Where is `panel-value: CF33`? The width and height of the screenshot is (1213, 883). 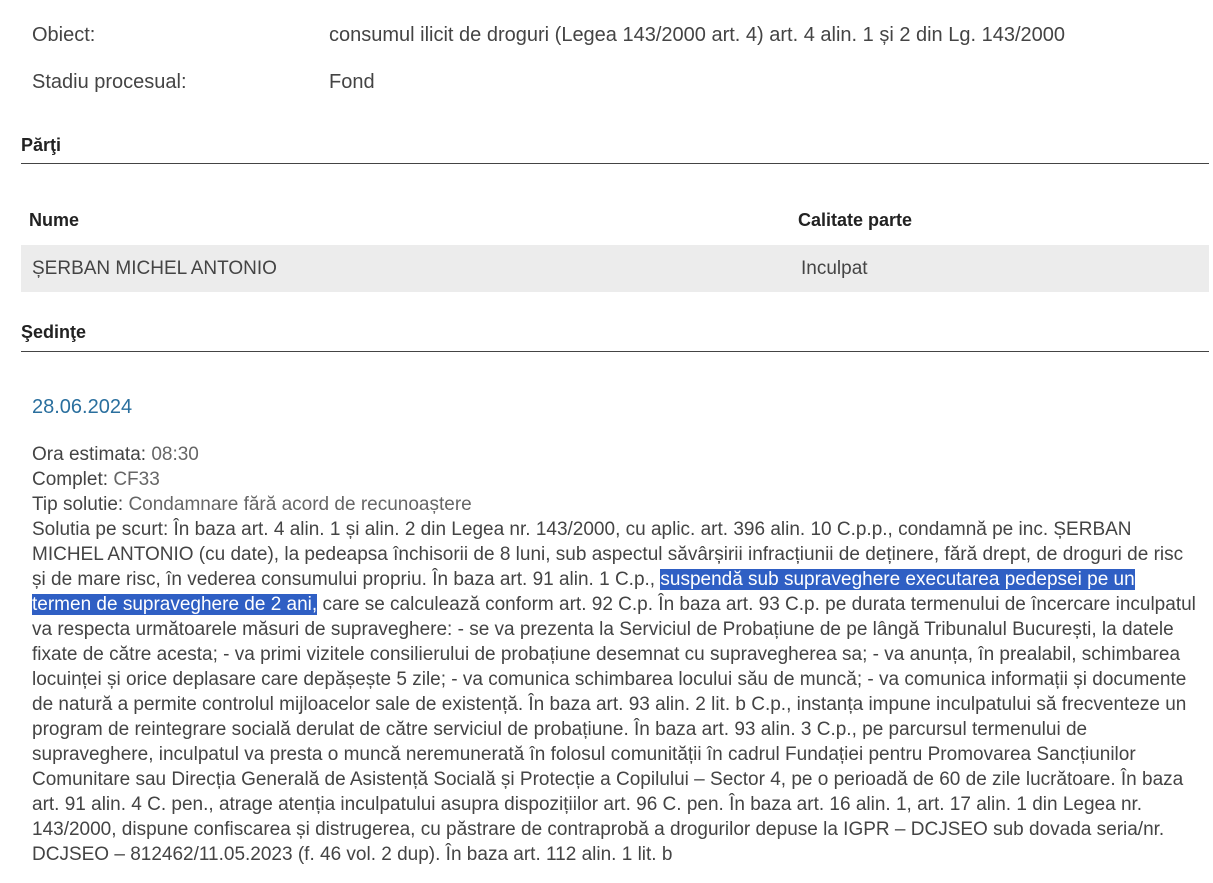 panel-value: CF33 is located at coordinates (136, 479).